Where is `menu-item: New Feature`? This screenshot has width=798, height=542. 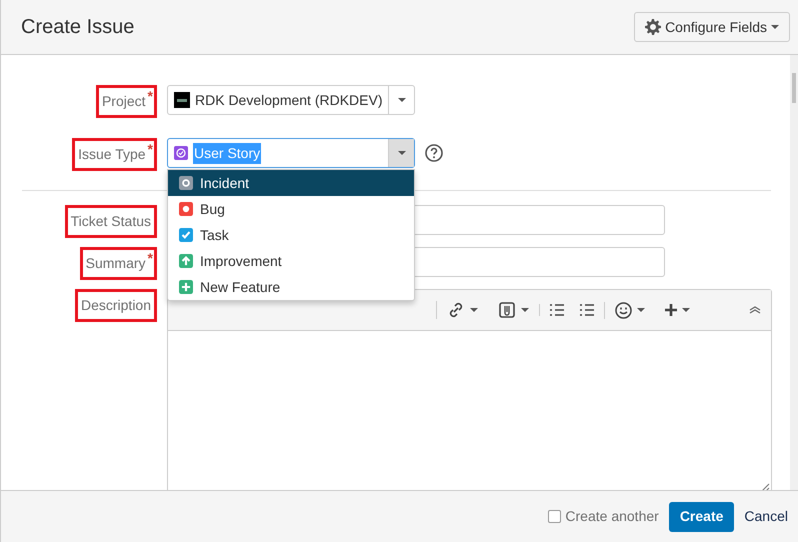 menu-item: New Feature is located at coordinates (291, 287).